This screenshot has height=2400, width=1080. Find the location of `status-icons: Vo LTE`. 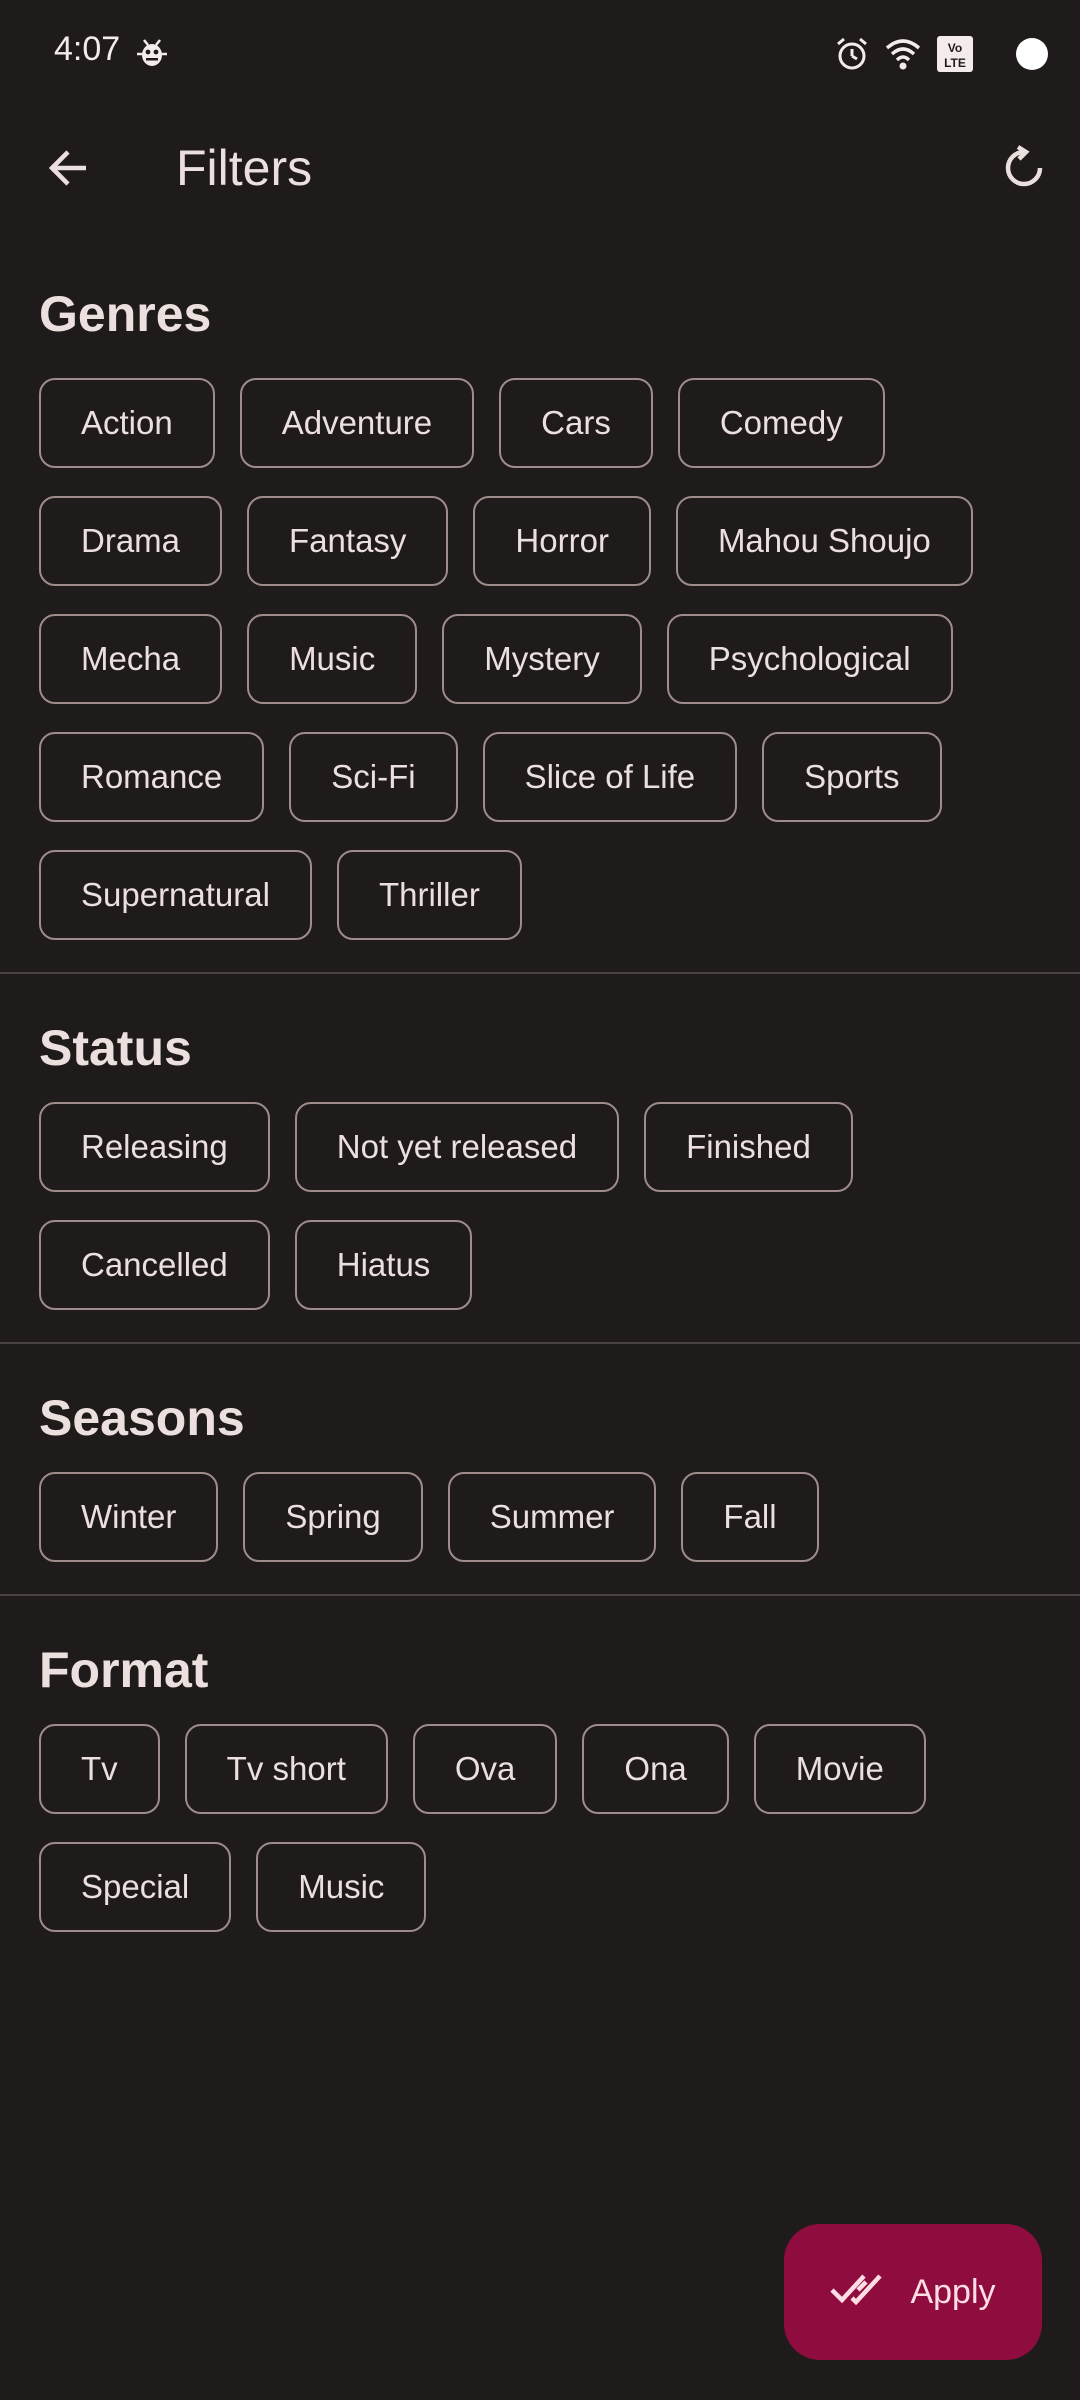

status-icons: Vo LTE is located at coordinates (942, 54).